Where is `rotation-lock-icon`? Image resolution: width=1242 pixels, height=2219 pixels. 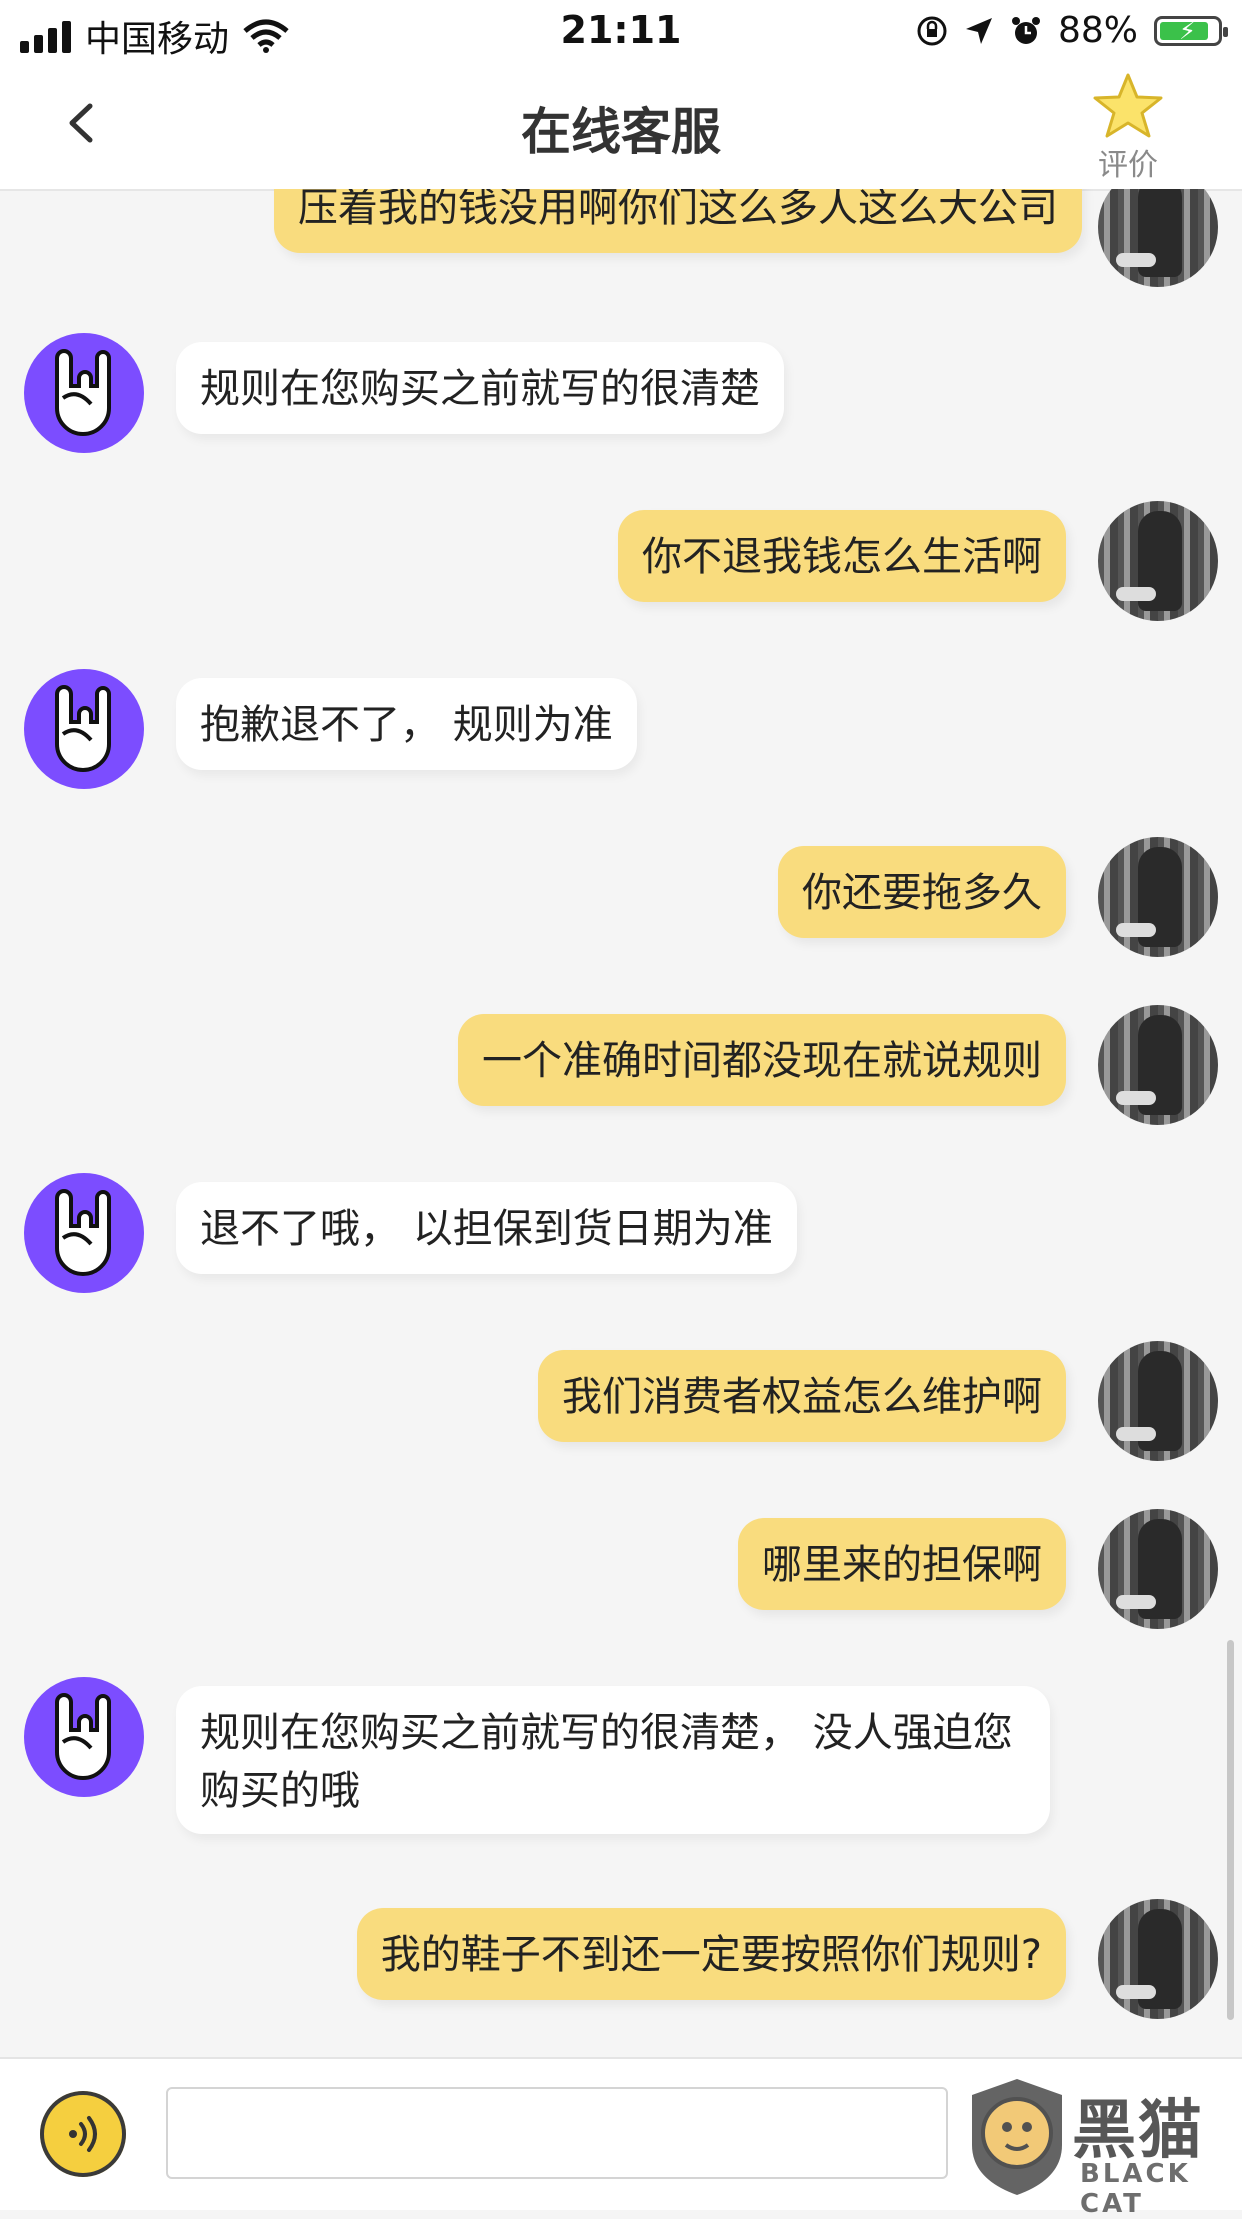
rotation-lock-icon is located at coordinates (932, 30).